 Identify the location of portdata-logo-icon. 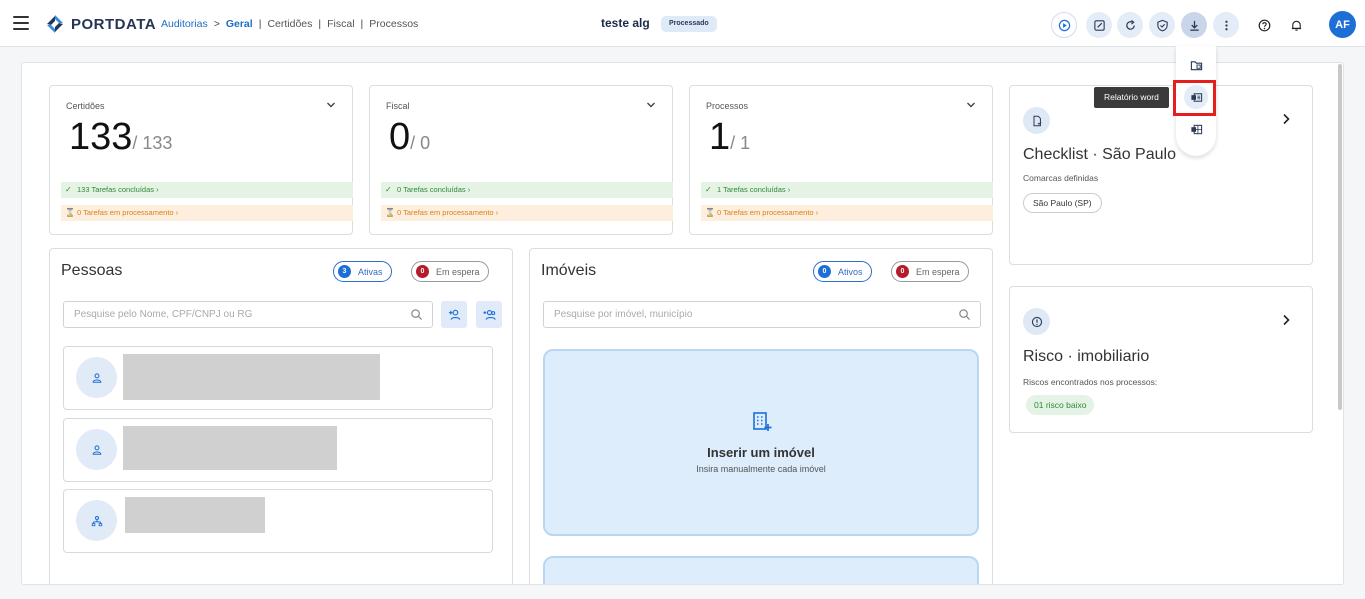
(55, 24).